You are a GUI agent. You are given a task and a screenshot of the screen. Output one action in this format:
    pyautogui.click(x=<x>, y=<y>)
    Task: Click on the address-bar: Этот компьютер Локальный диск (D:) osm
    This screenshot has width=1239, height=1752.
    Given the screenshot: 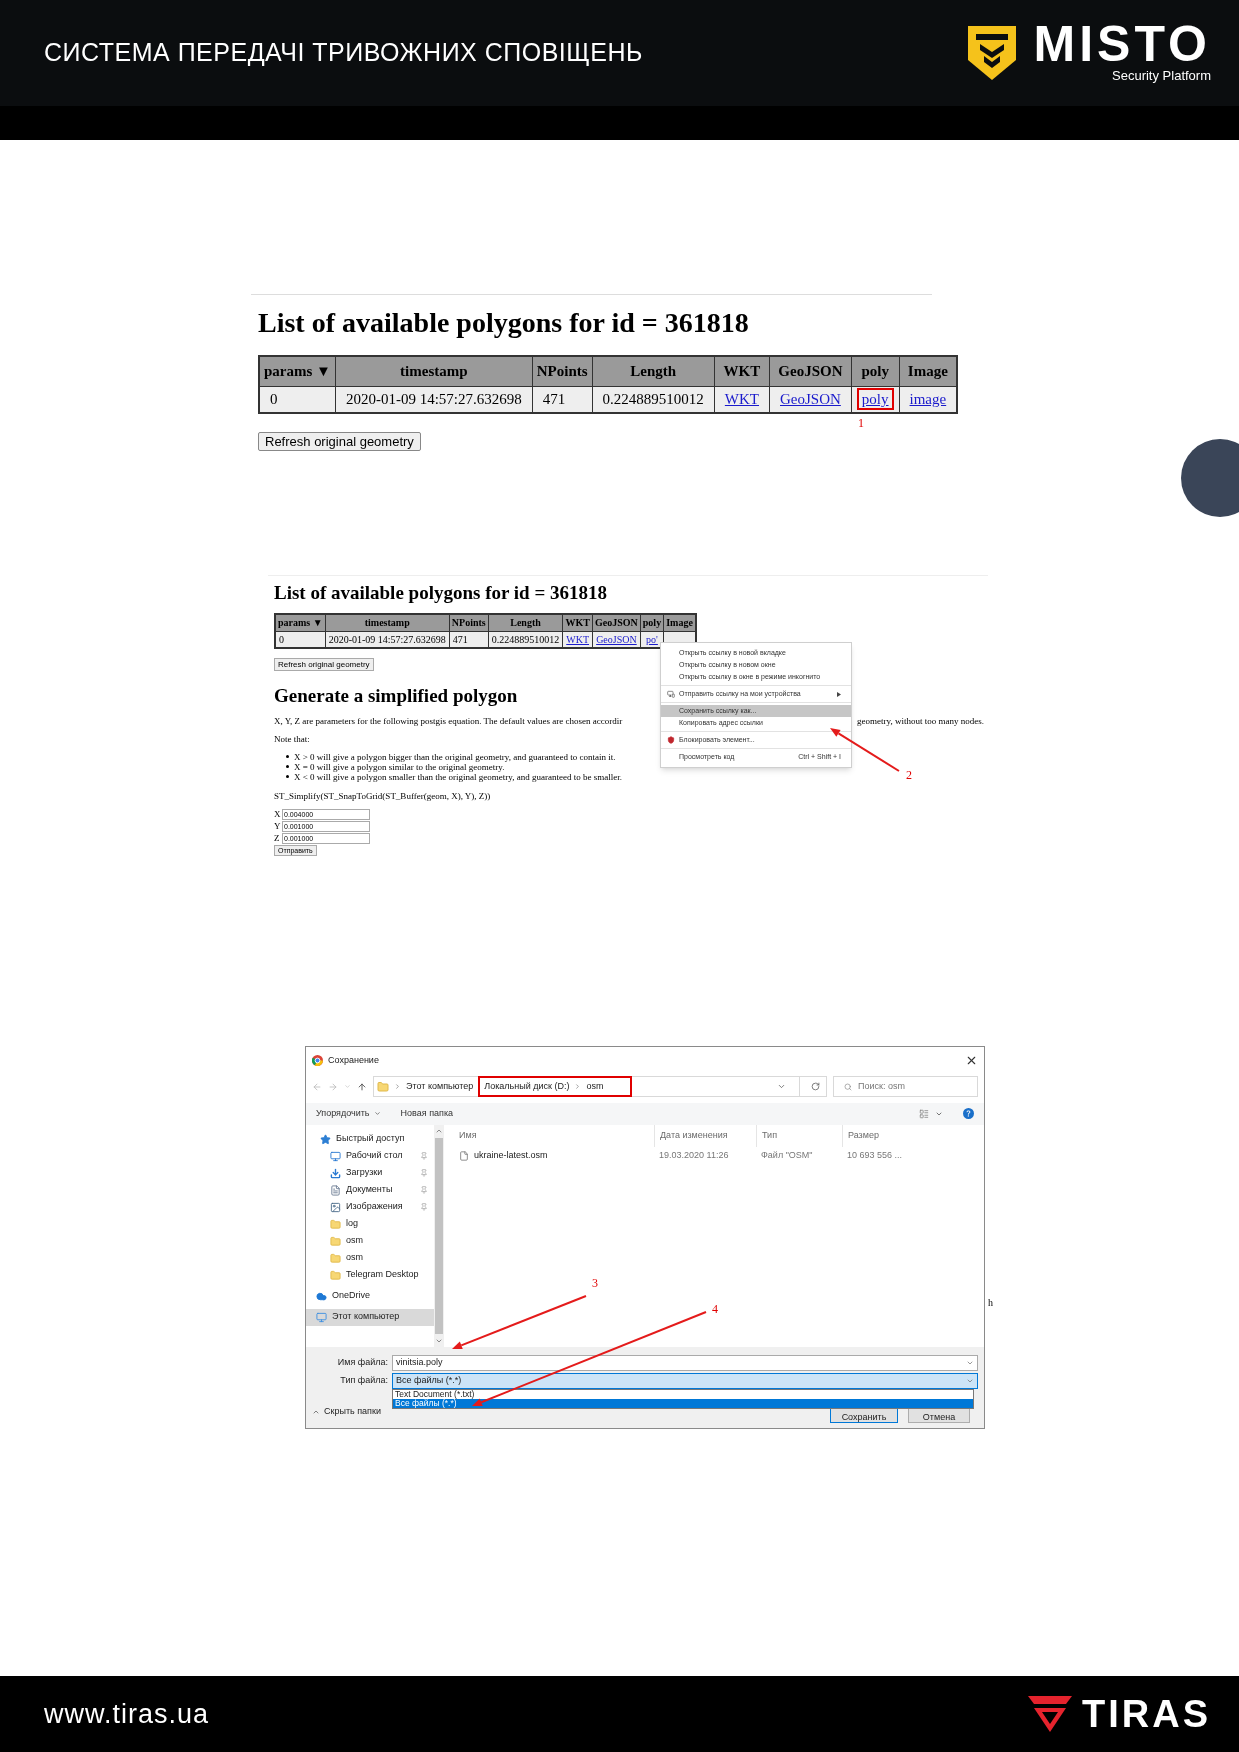 What is the action you would take?
    pyautogui.click(x=600, y=1086)
    